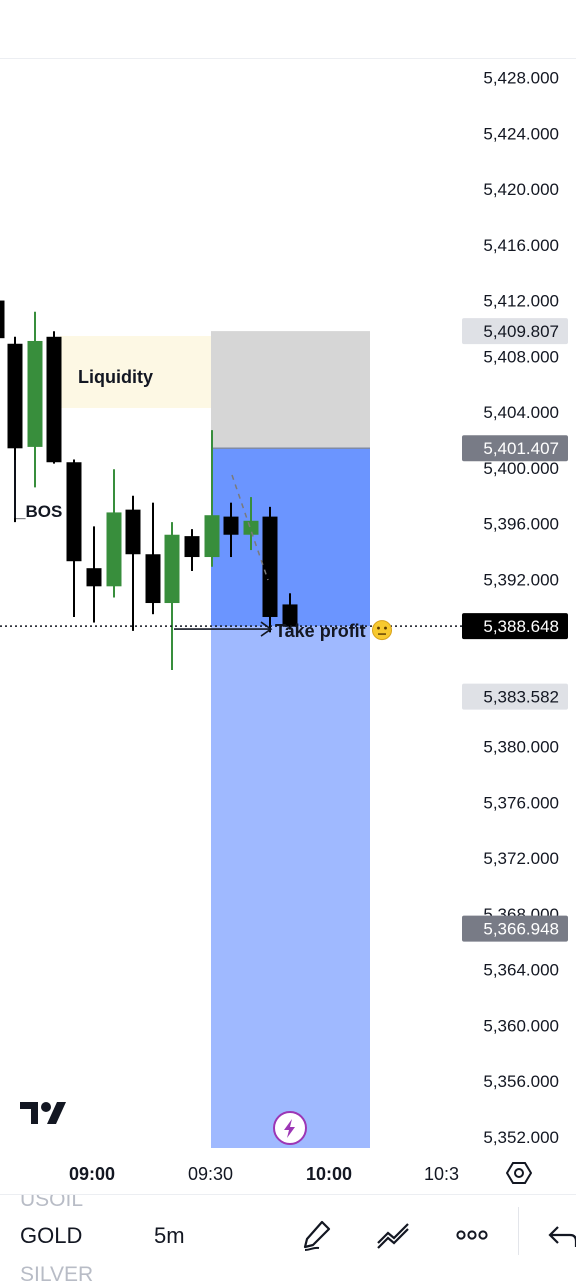 Image resolution: width=576 pixels, height=1281 pixels. Describe the element at coordinates (521, 189) in the screenshot. I see `price-tick: 5,420.000` at that location.